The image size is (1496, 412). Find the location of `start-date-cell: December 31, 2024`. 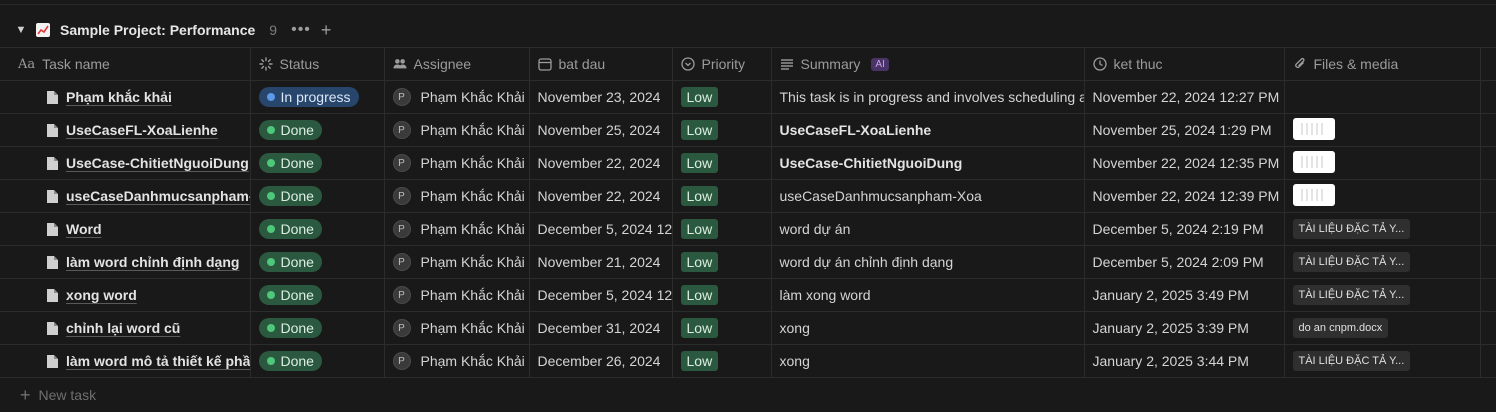

start-date-cell: December 31, 2024 is located at coordinates (601, 328).